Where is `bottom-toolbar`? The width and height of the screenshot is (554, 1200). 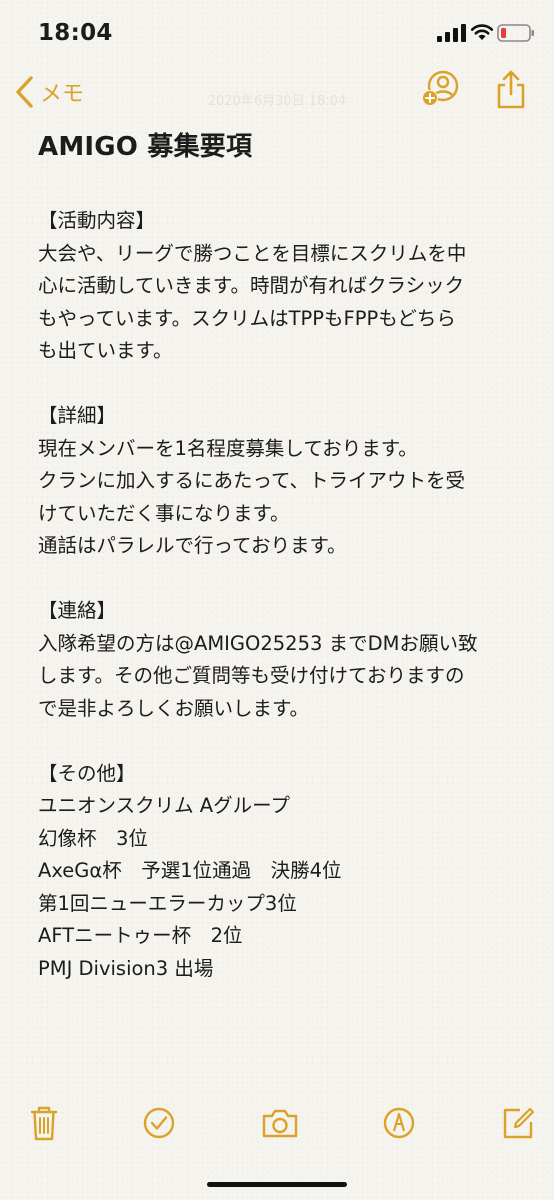 bottom-toolbar is located at coordinates (277, 1124).